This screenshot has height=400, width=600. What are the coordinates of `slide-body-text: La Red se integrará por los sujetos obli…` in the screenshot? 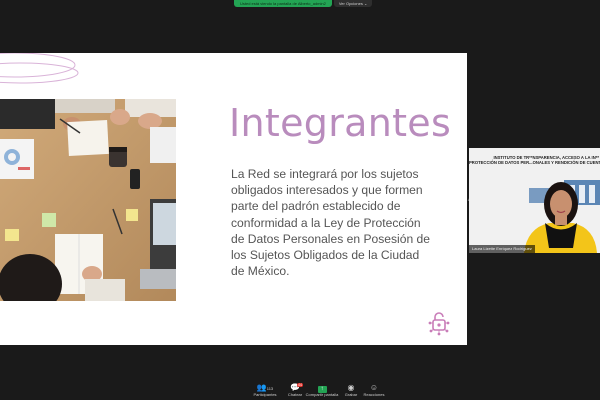 It's located at (331, 223).